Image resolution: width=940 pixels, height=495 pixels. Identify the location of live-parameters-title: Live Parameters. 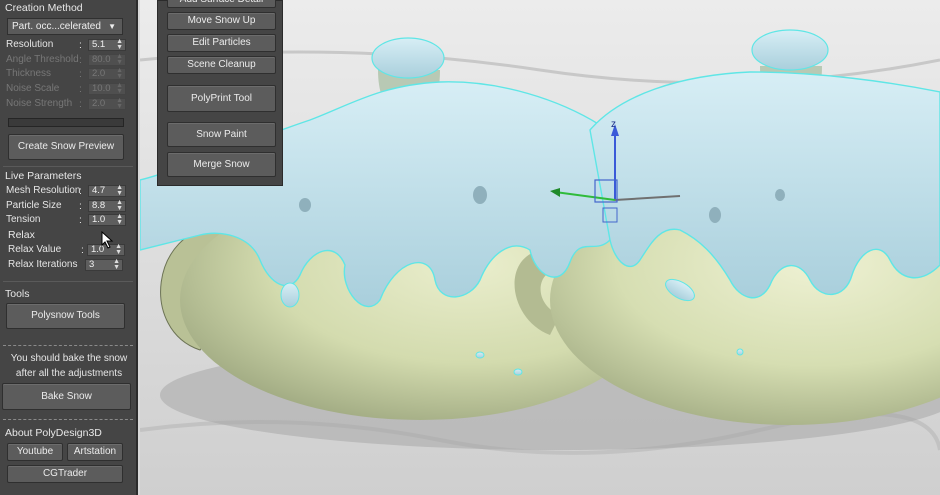
(43, 176).